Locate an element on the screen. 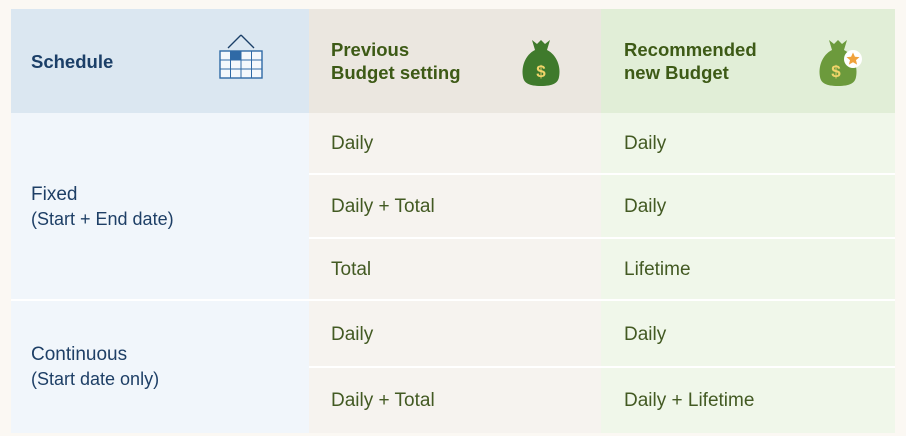 The width and height of the screenshot is (906, 436). cell-text: Daily + Lifetime is located at coordinates (689, 400).